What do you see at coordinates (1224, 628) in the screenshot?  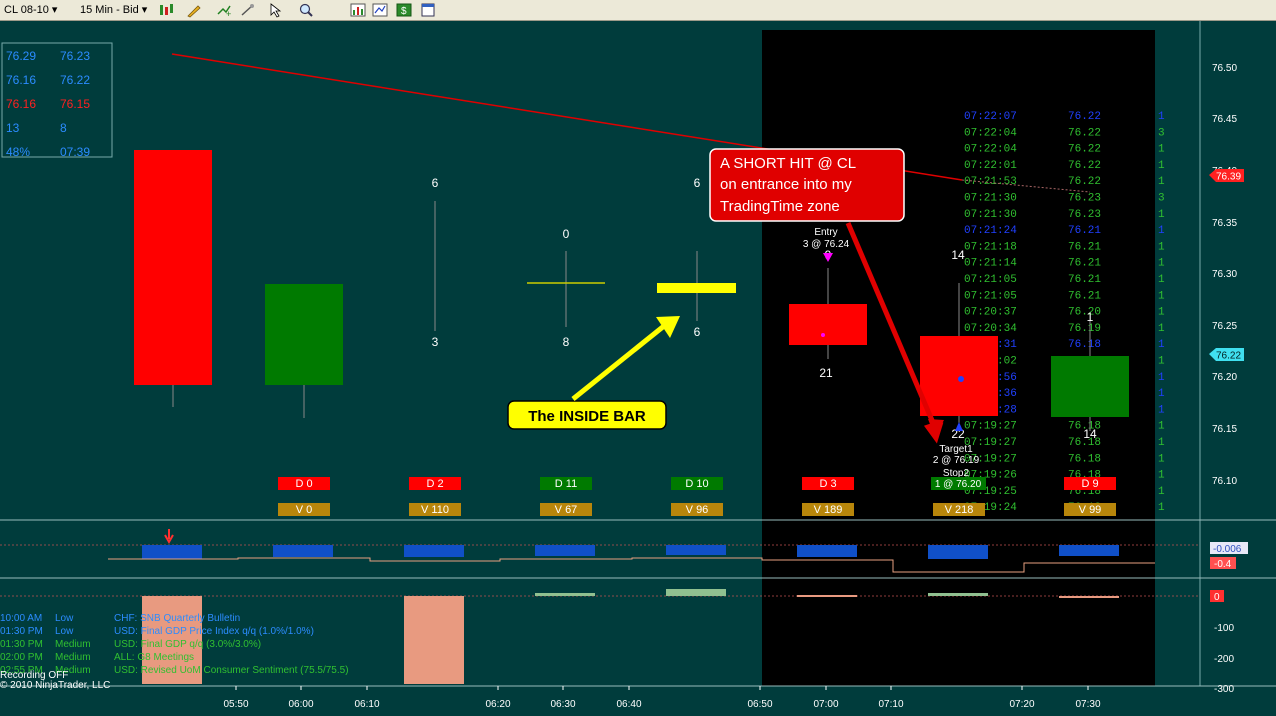 I see `indicator-tick: -100` at bounding box center [1224, 628].